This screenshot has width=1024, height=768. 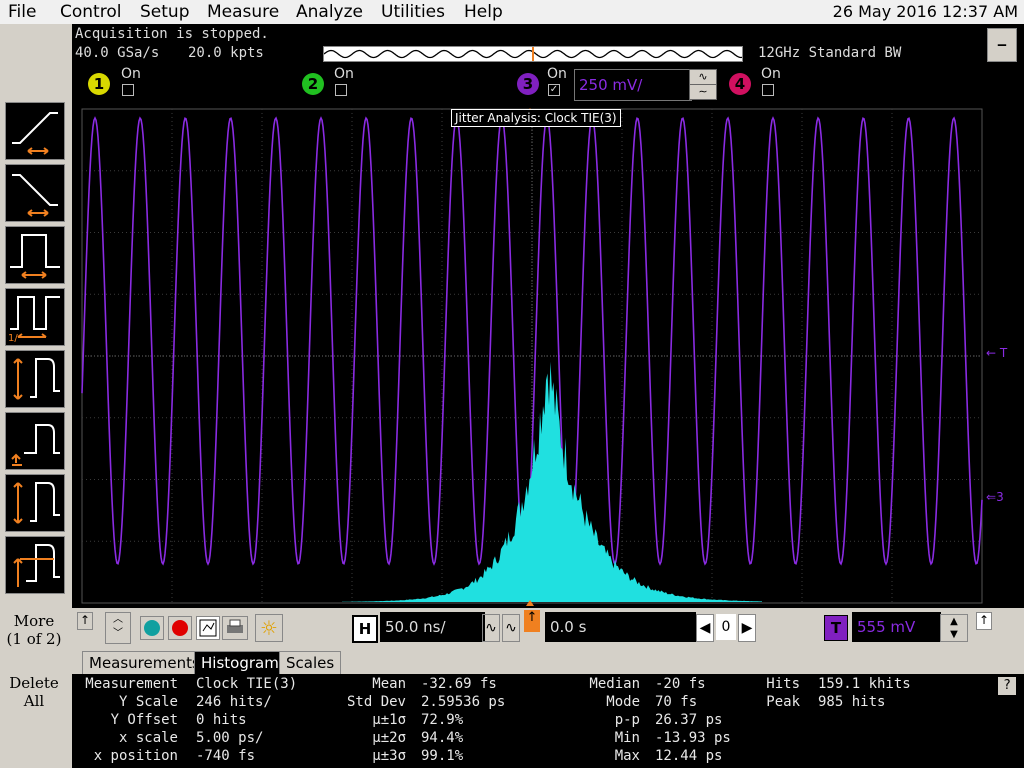 I want to click on help-button: ?, so click(x=1007, y=686).